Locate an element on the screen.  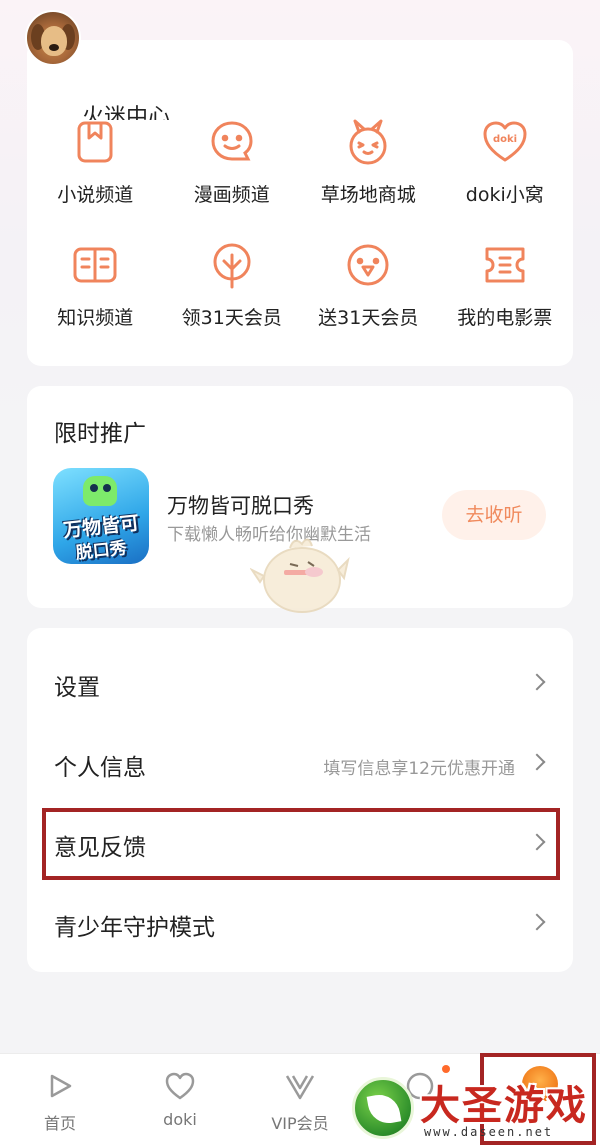
grid-item-claim-membership: 领31天会员 is located at coordinates (232, 285).